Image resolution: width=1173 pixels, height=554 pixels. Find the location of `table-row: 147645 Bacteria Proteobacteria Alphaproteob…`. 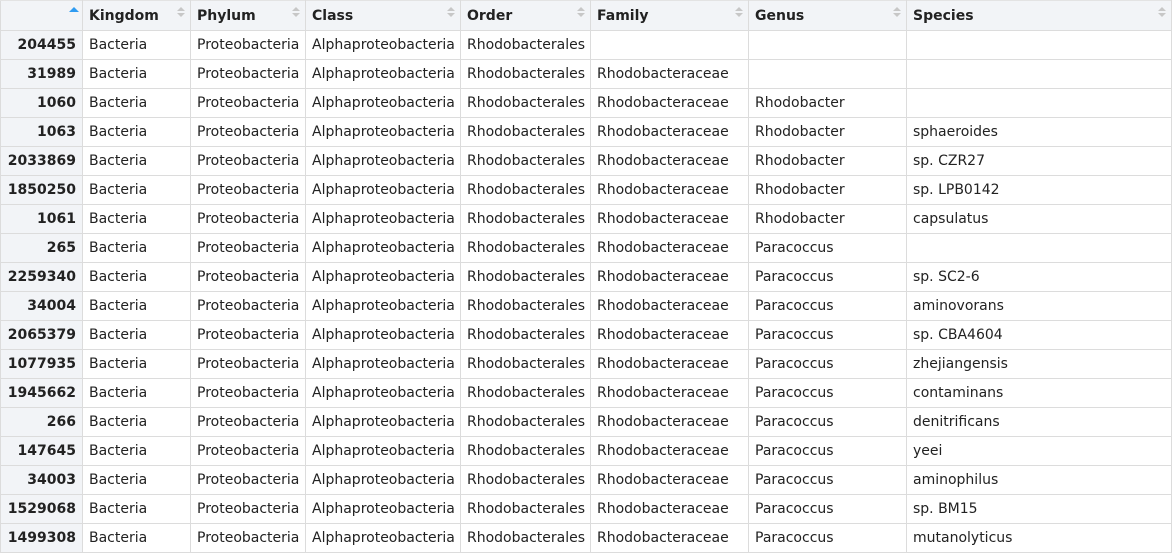

table-row: 147645 Bacteria Proteobacteria Alphaproteob… is located at coordinates (586, 451).